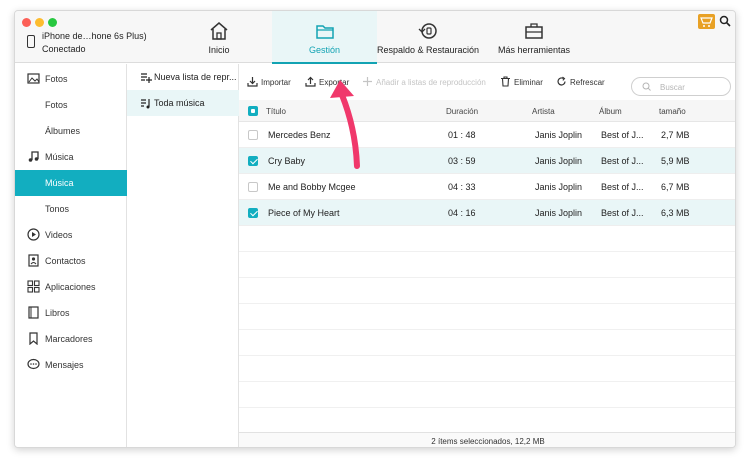 This screenshot has height=464, width=750. What do you see at coordinates (304, 213) in the screenshot?
I see `song-title: Piece of My Heart` at bounding box center [304, 213].